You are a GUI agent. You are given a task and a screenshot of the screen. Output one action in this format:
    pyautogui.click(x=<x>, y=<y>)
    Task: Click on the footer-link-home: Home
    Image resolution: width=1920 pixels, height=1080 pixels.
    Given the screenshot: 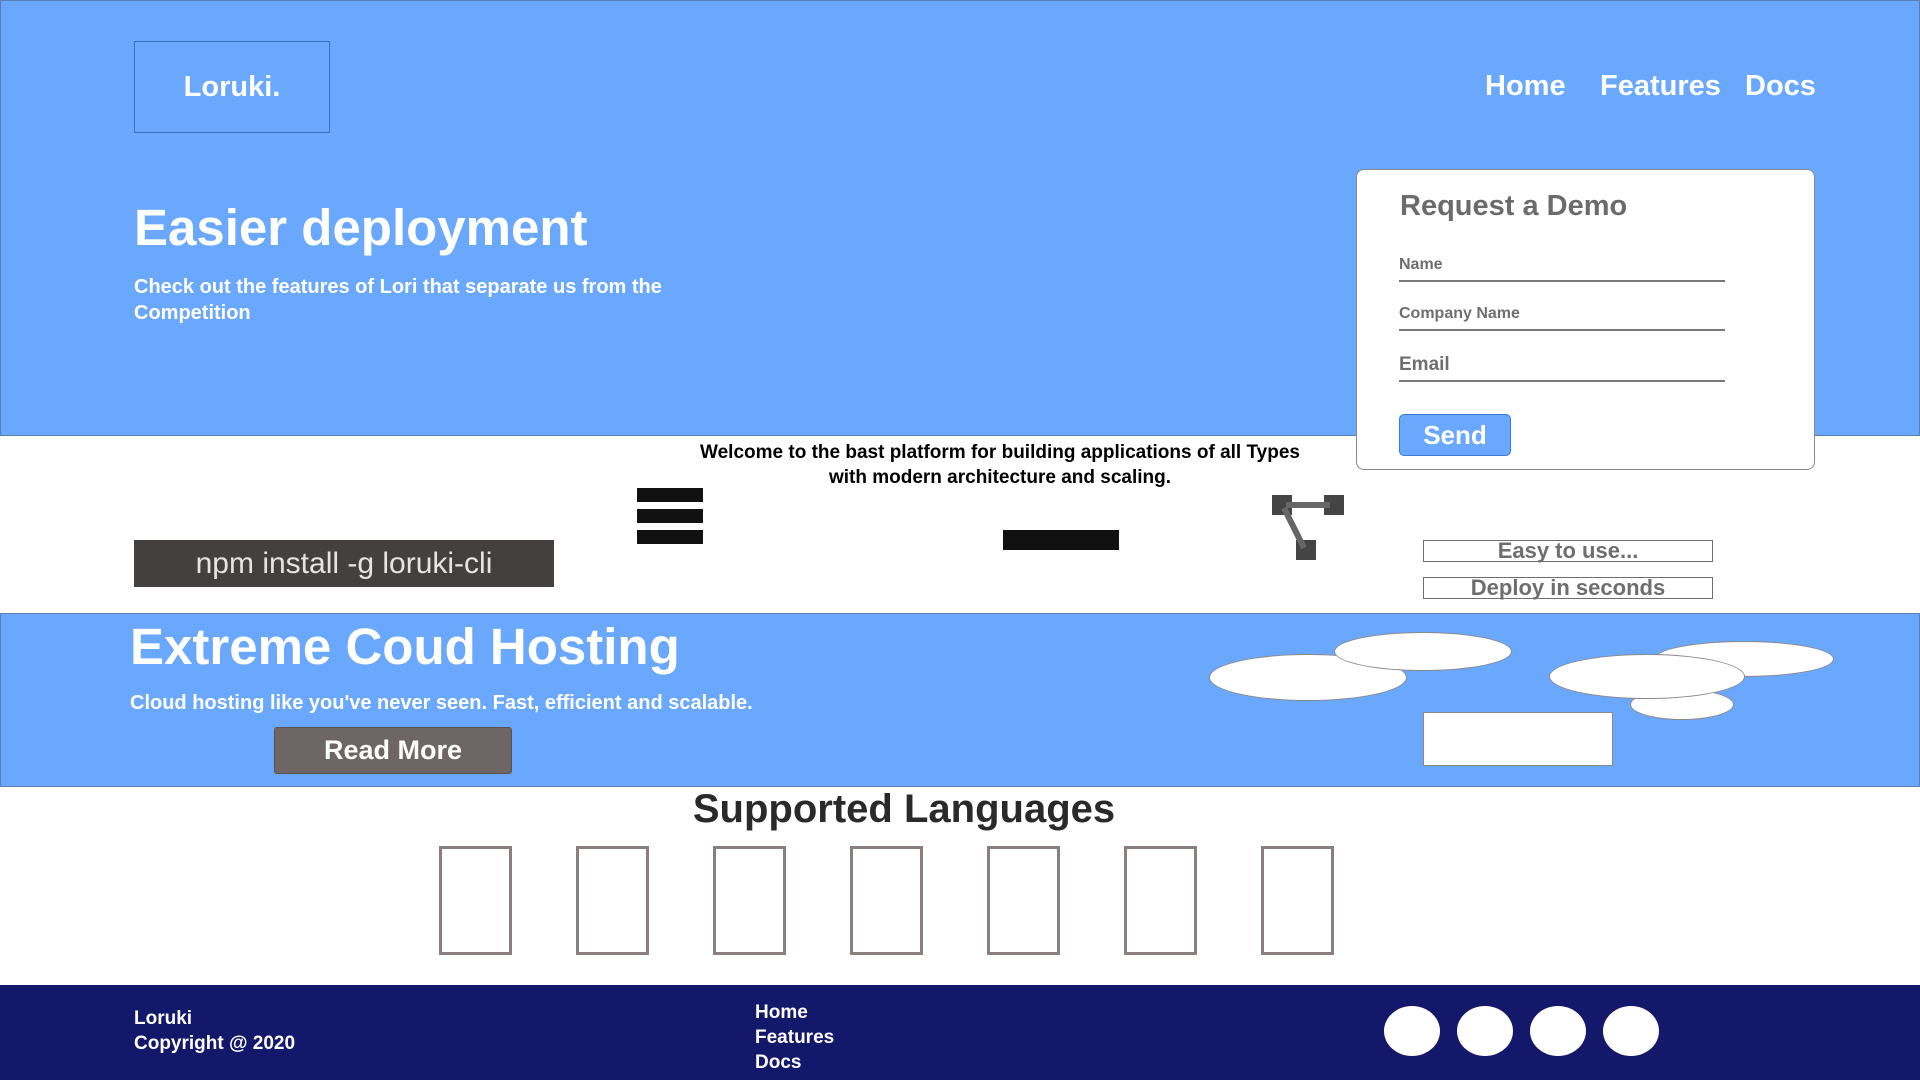 What is the action you would take?
    pyautogui.click(x=794, y=1012)
    